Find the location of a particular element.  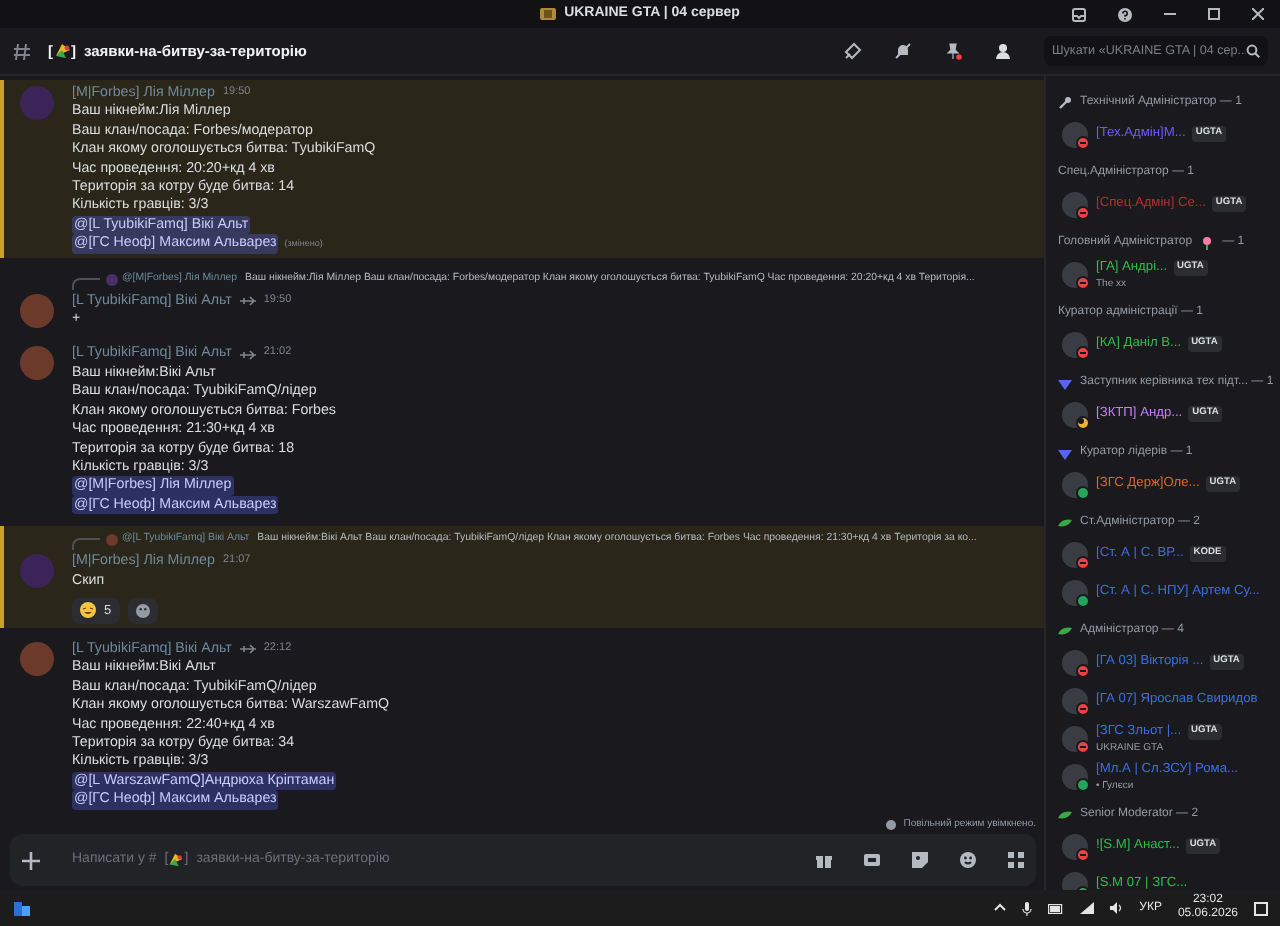

plus-icon is located at coordinates (31, 860).